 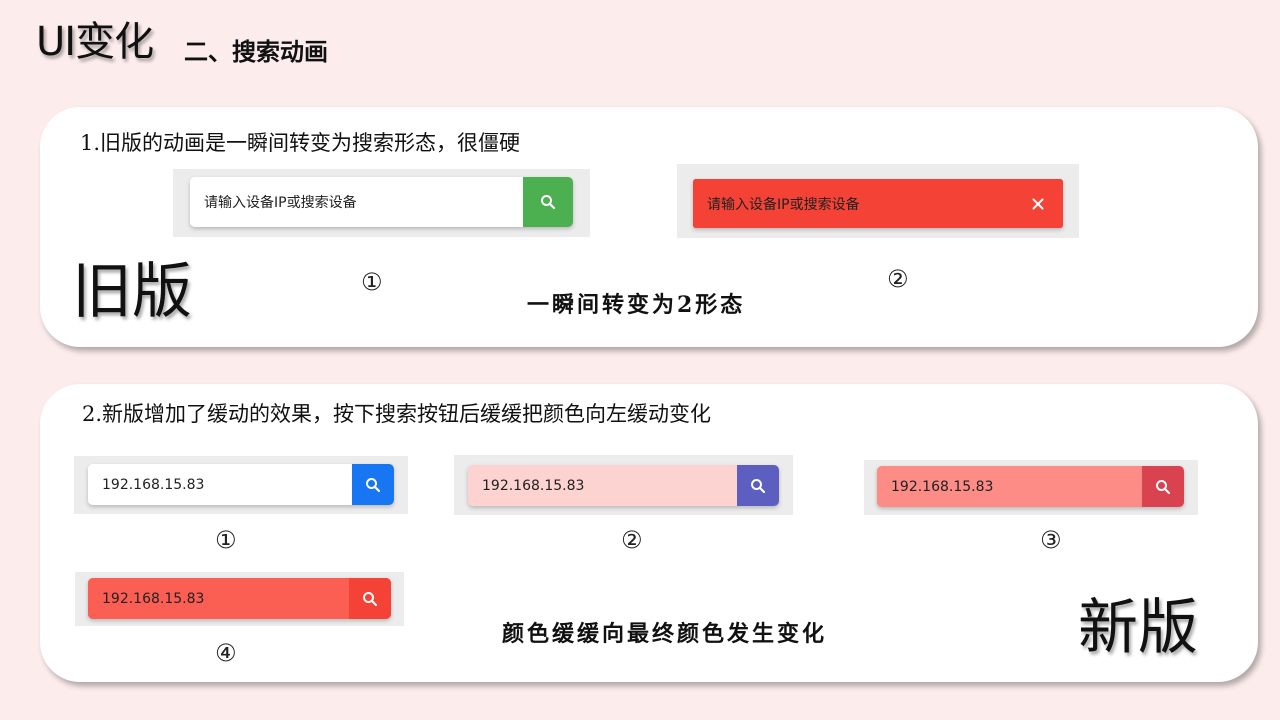 I want to click on new-state-2-search-bar: 192.168.15.83, so click(x=623, y=485).